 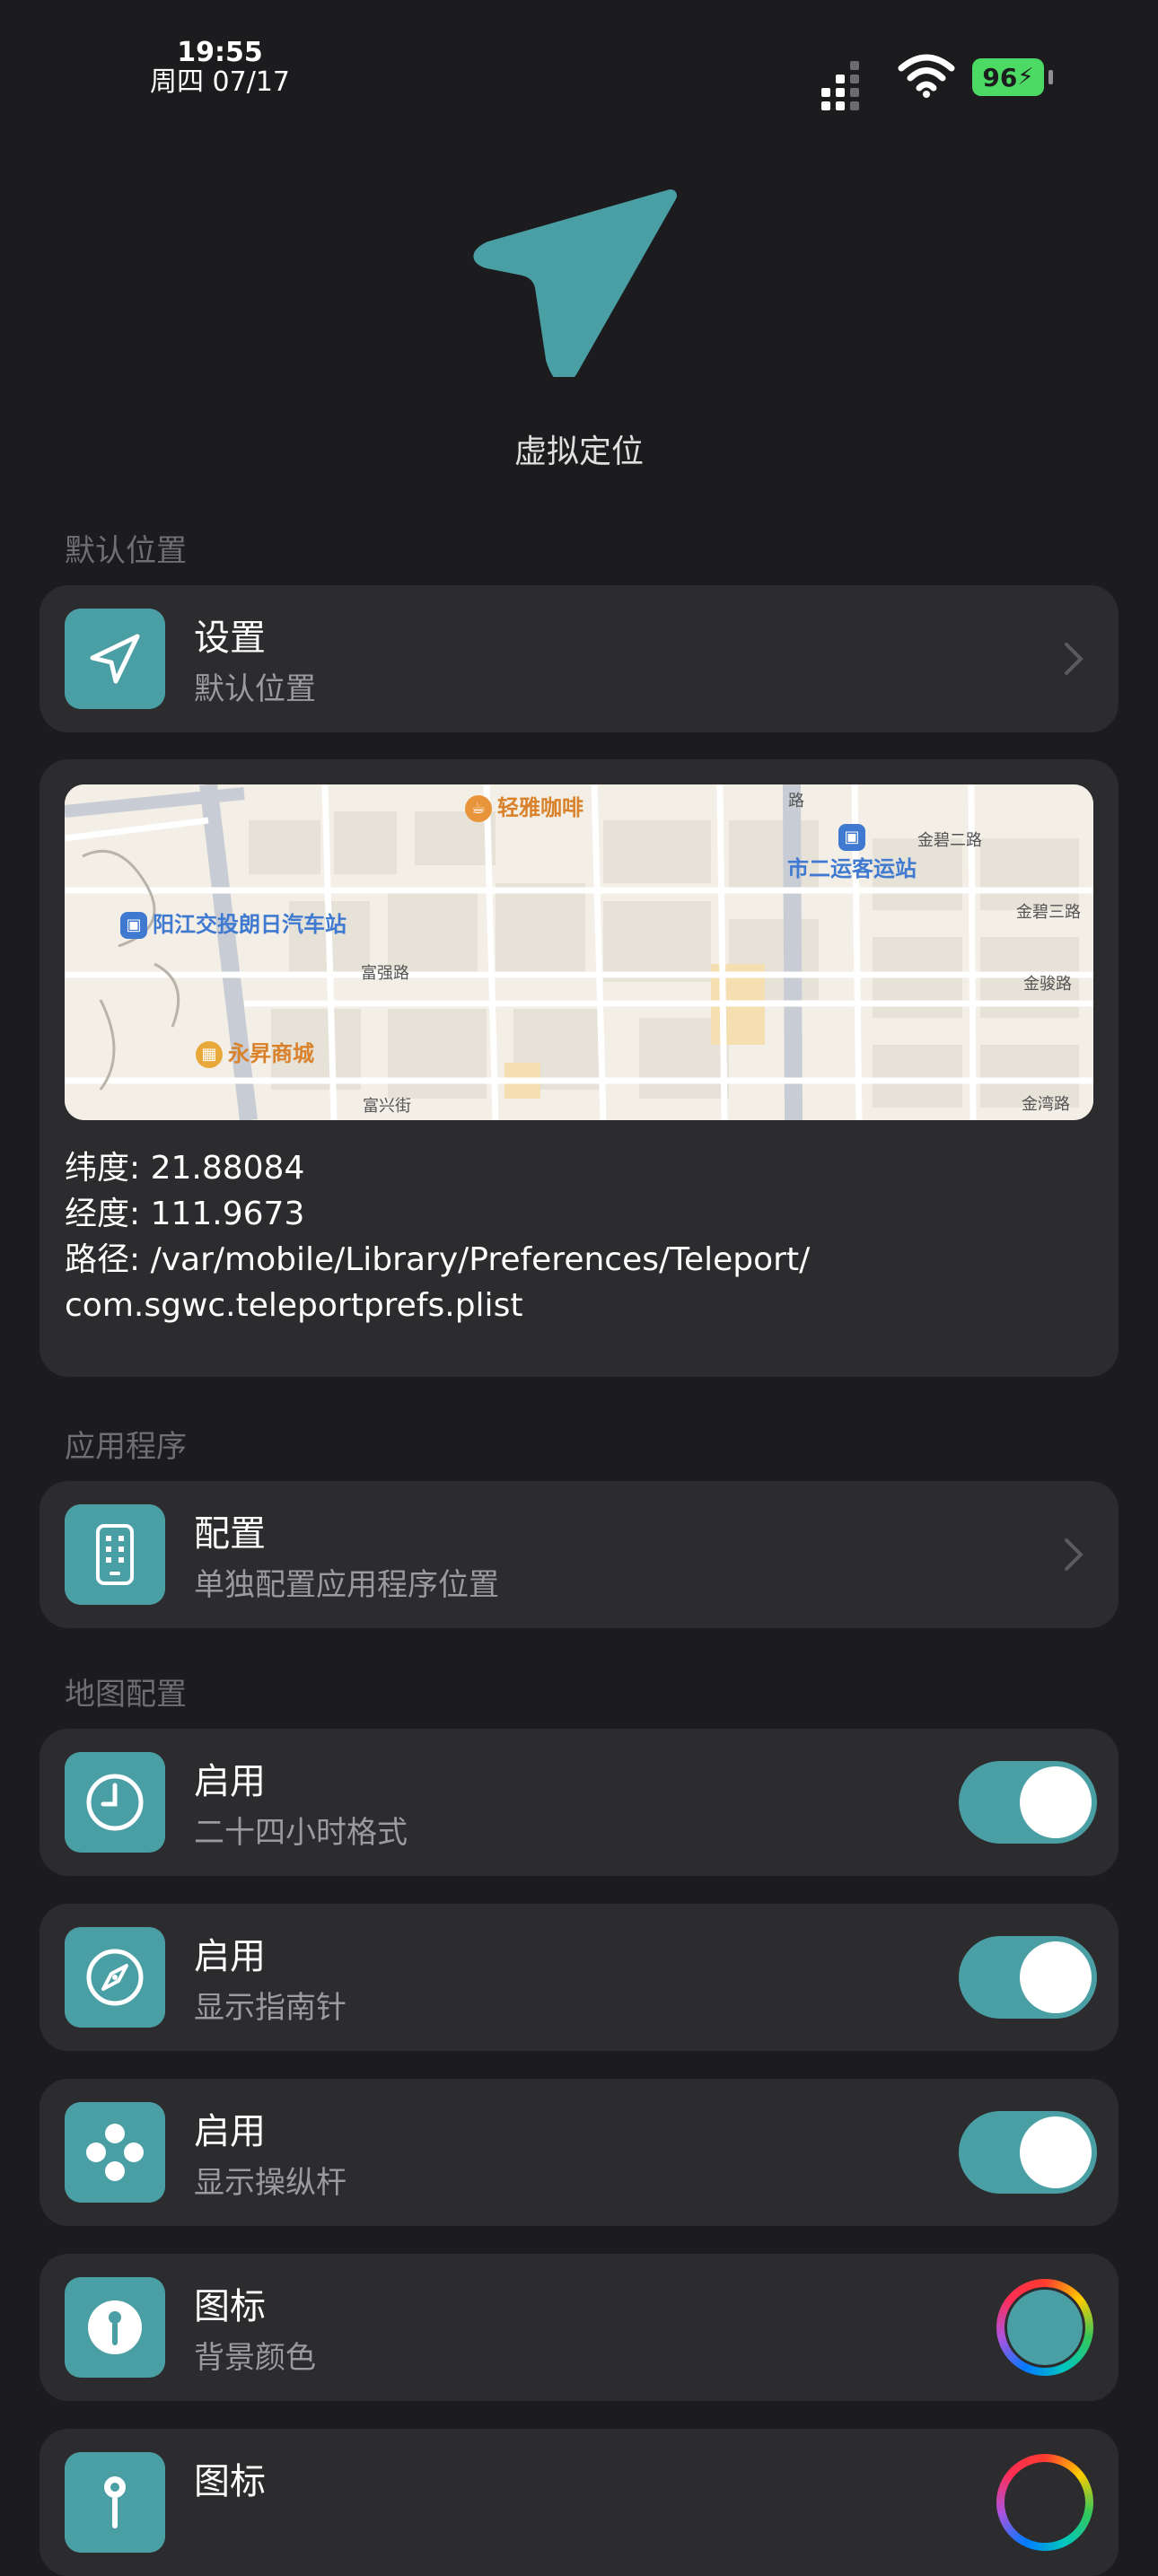 I want to click on section-default-location: 默认位置, so click(x=126, y=551).